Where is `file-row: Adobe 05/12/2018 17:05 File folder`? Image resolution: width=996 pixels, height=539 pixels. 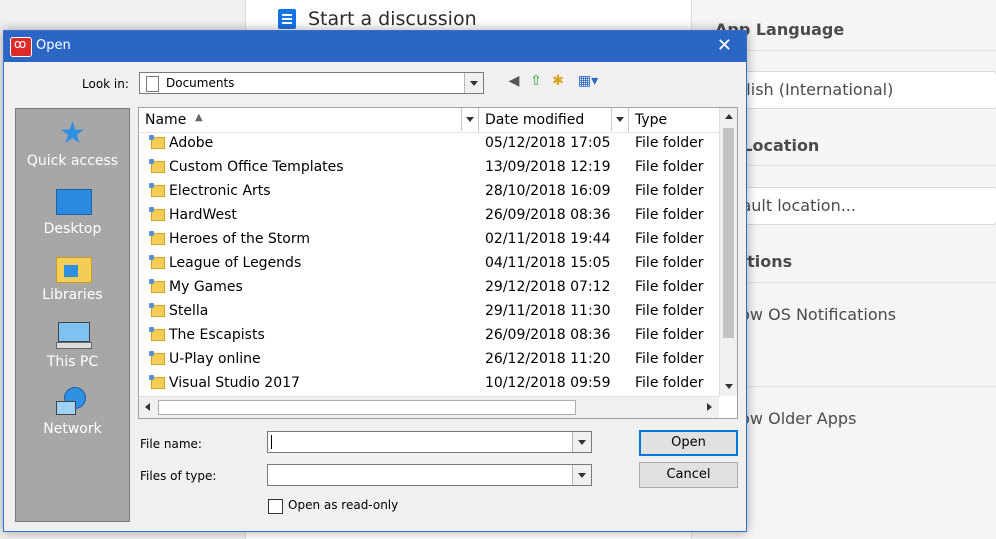
file-row: Adobe 05/12/2018 17:05 File folder is located at coordinates (429, 144).